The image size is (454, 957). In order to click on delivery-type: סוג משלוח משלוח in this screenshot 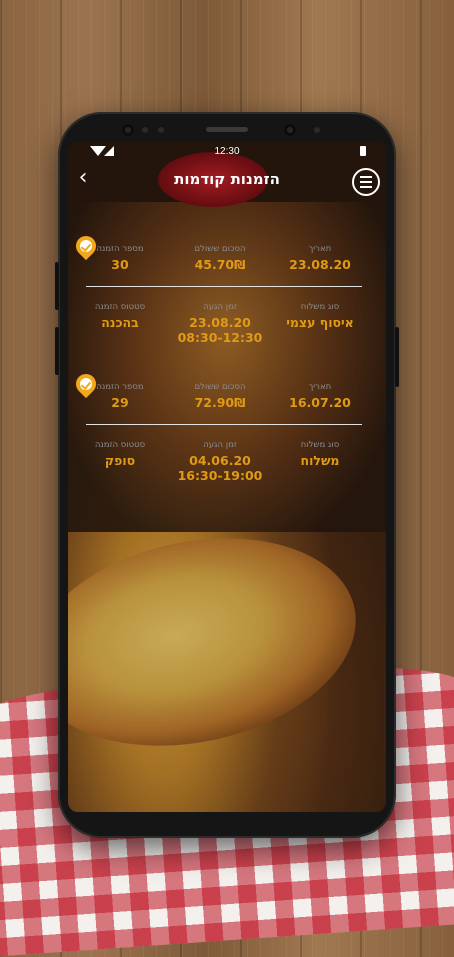, I will do `click(320, 447)`.